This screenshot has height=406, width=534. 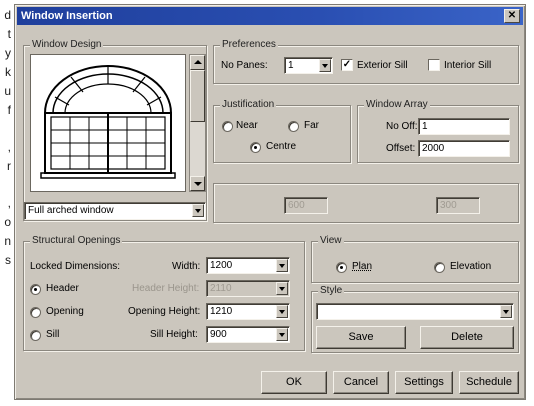 What do you see at coordinates (249, 45) in the screenshot?
I see `preferences-legend: Preferences` at bounding box center [249, 45].